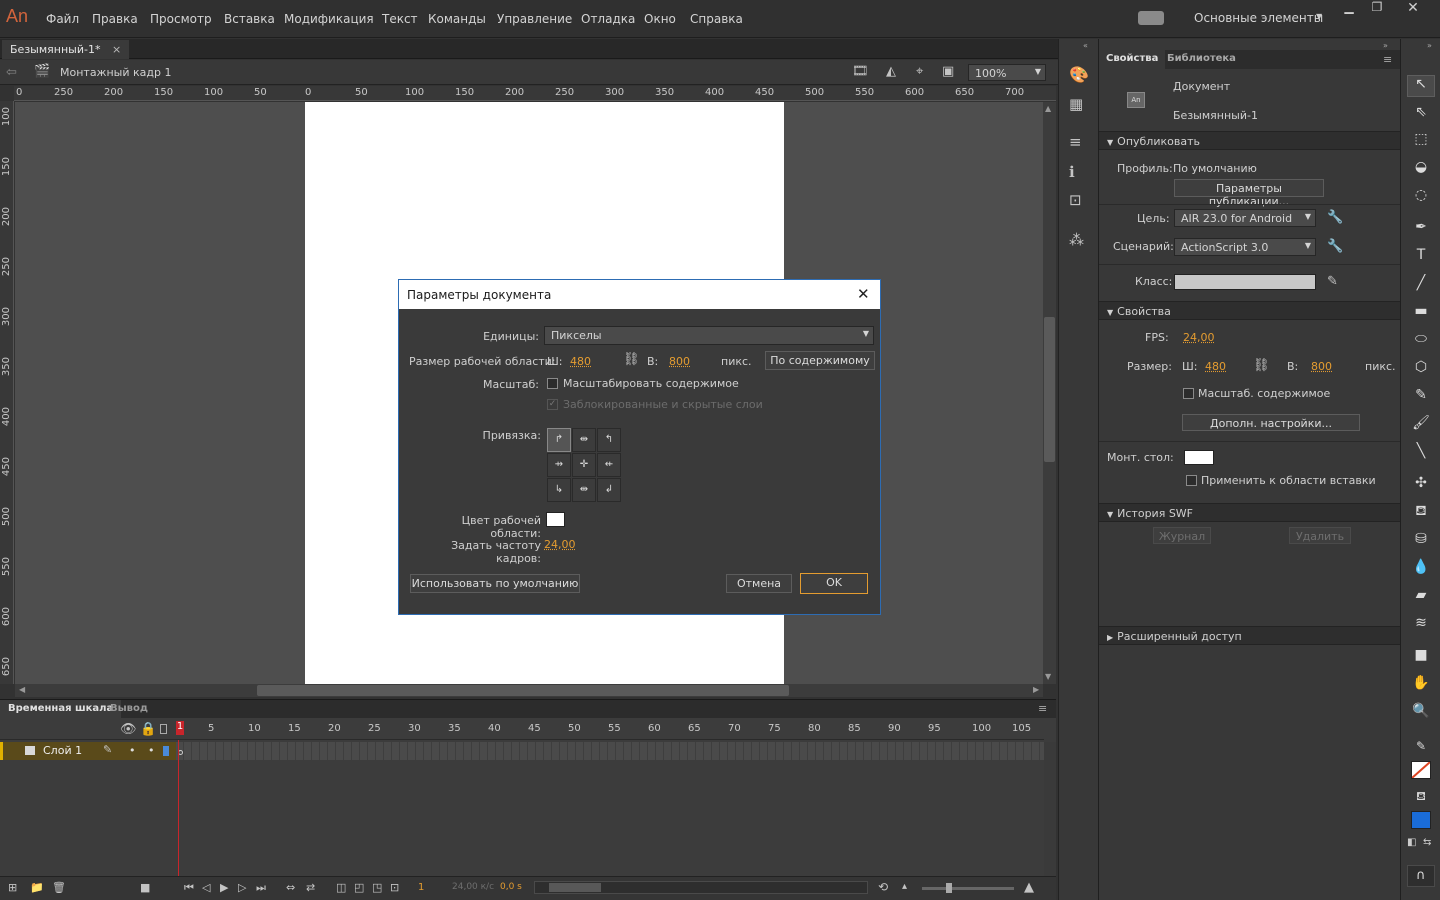 This screenshot has width=1440, height=900. What do you see at coordinates (1321, 366) in the screenshot?
I see `height-value: 800` at bounding box center [1321, 366].